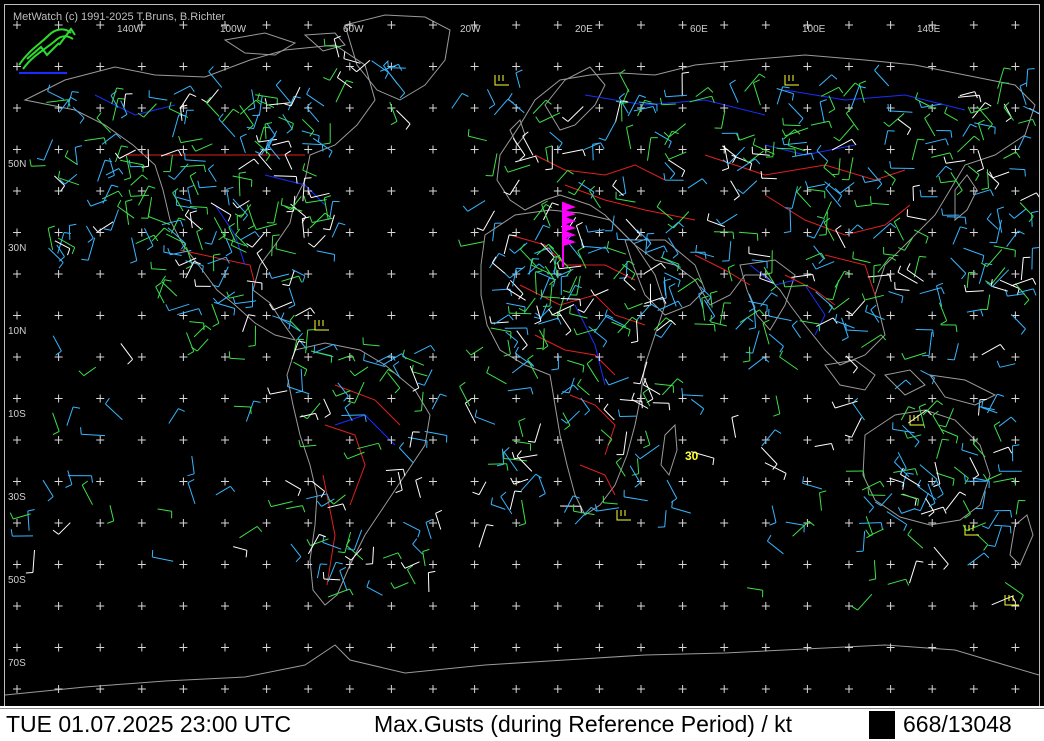 This screenshot has width=1044, height=741. I want to click on lon-label: 100W, so click(233, 29).